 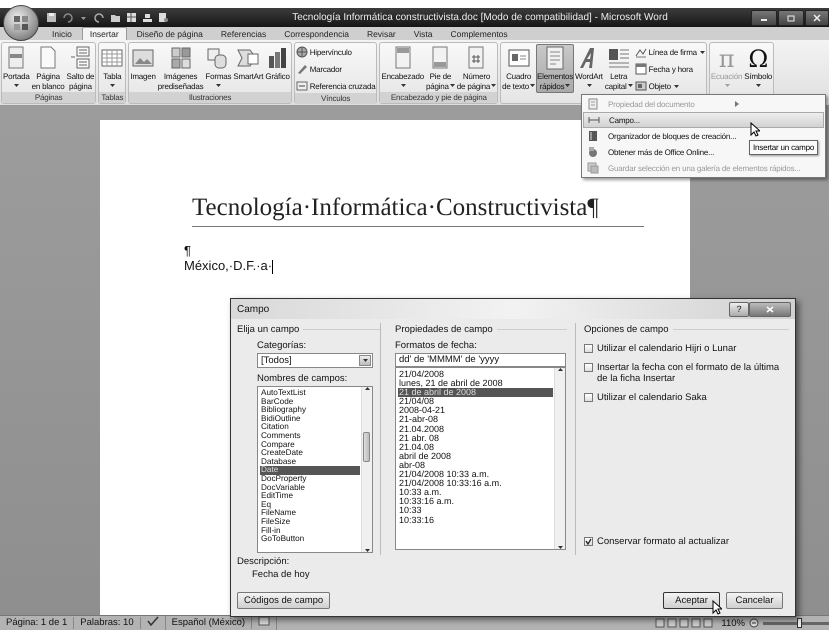 What do you see at coordinates (316, 33) in the screenshot?
I see `ribbon-tab: Correspondencia` at bounding box center [316, 33].